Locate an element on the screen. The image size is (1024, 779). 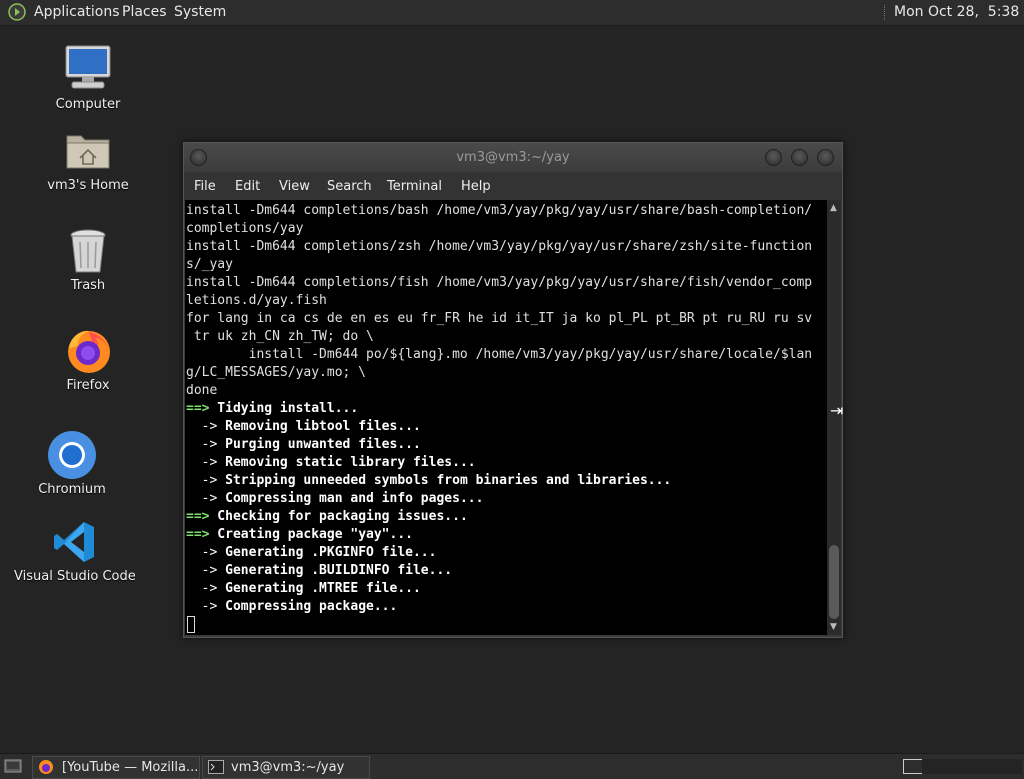
applications-menu: Applications is located at coordinates (77, 12).